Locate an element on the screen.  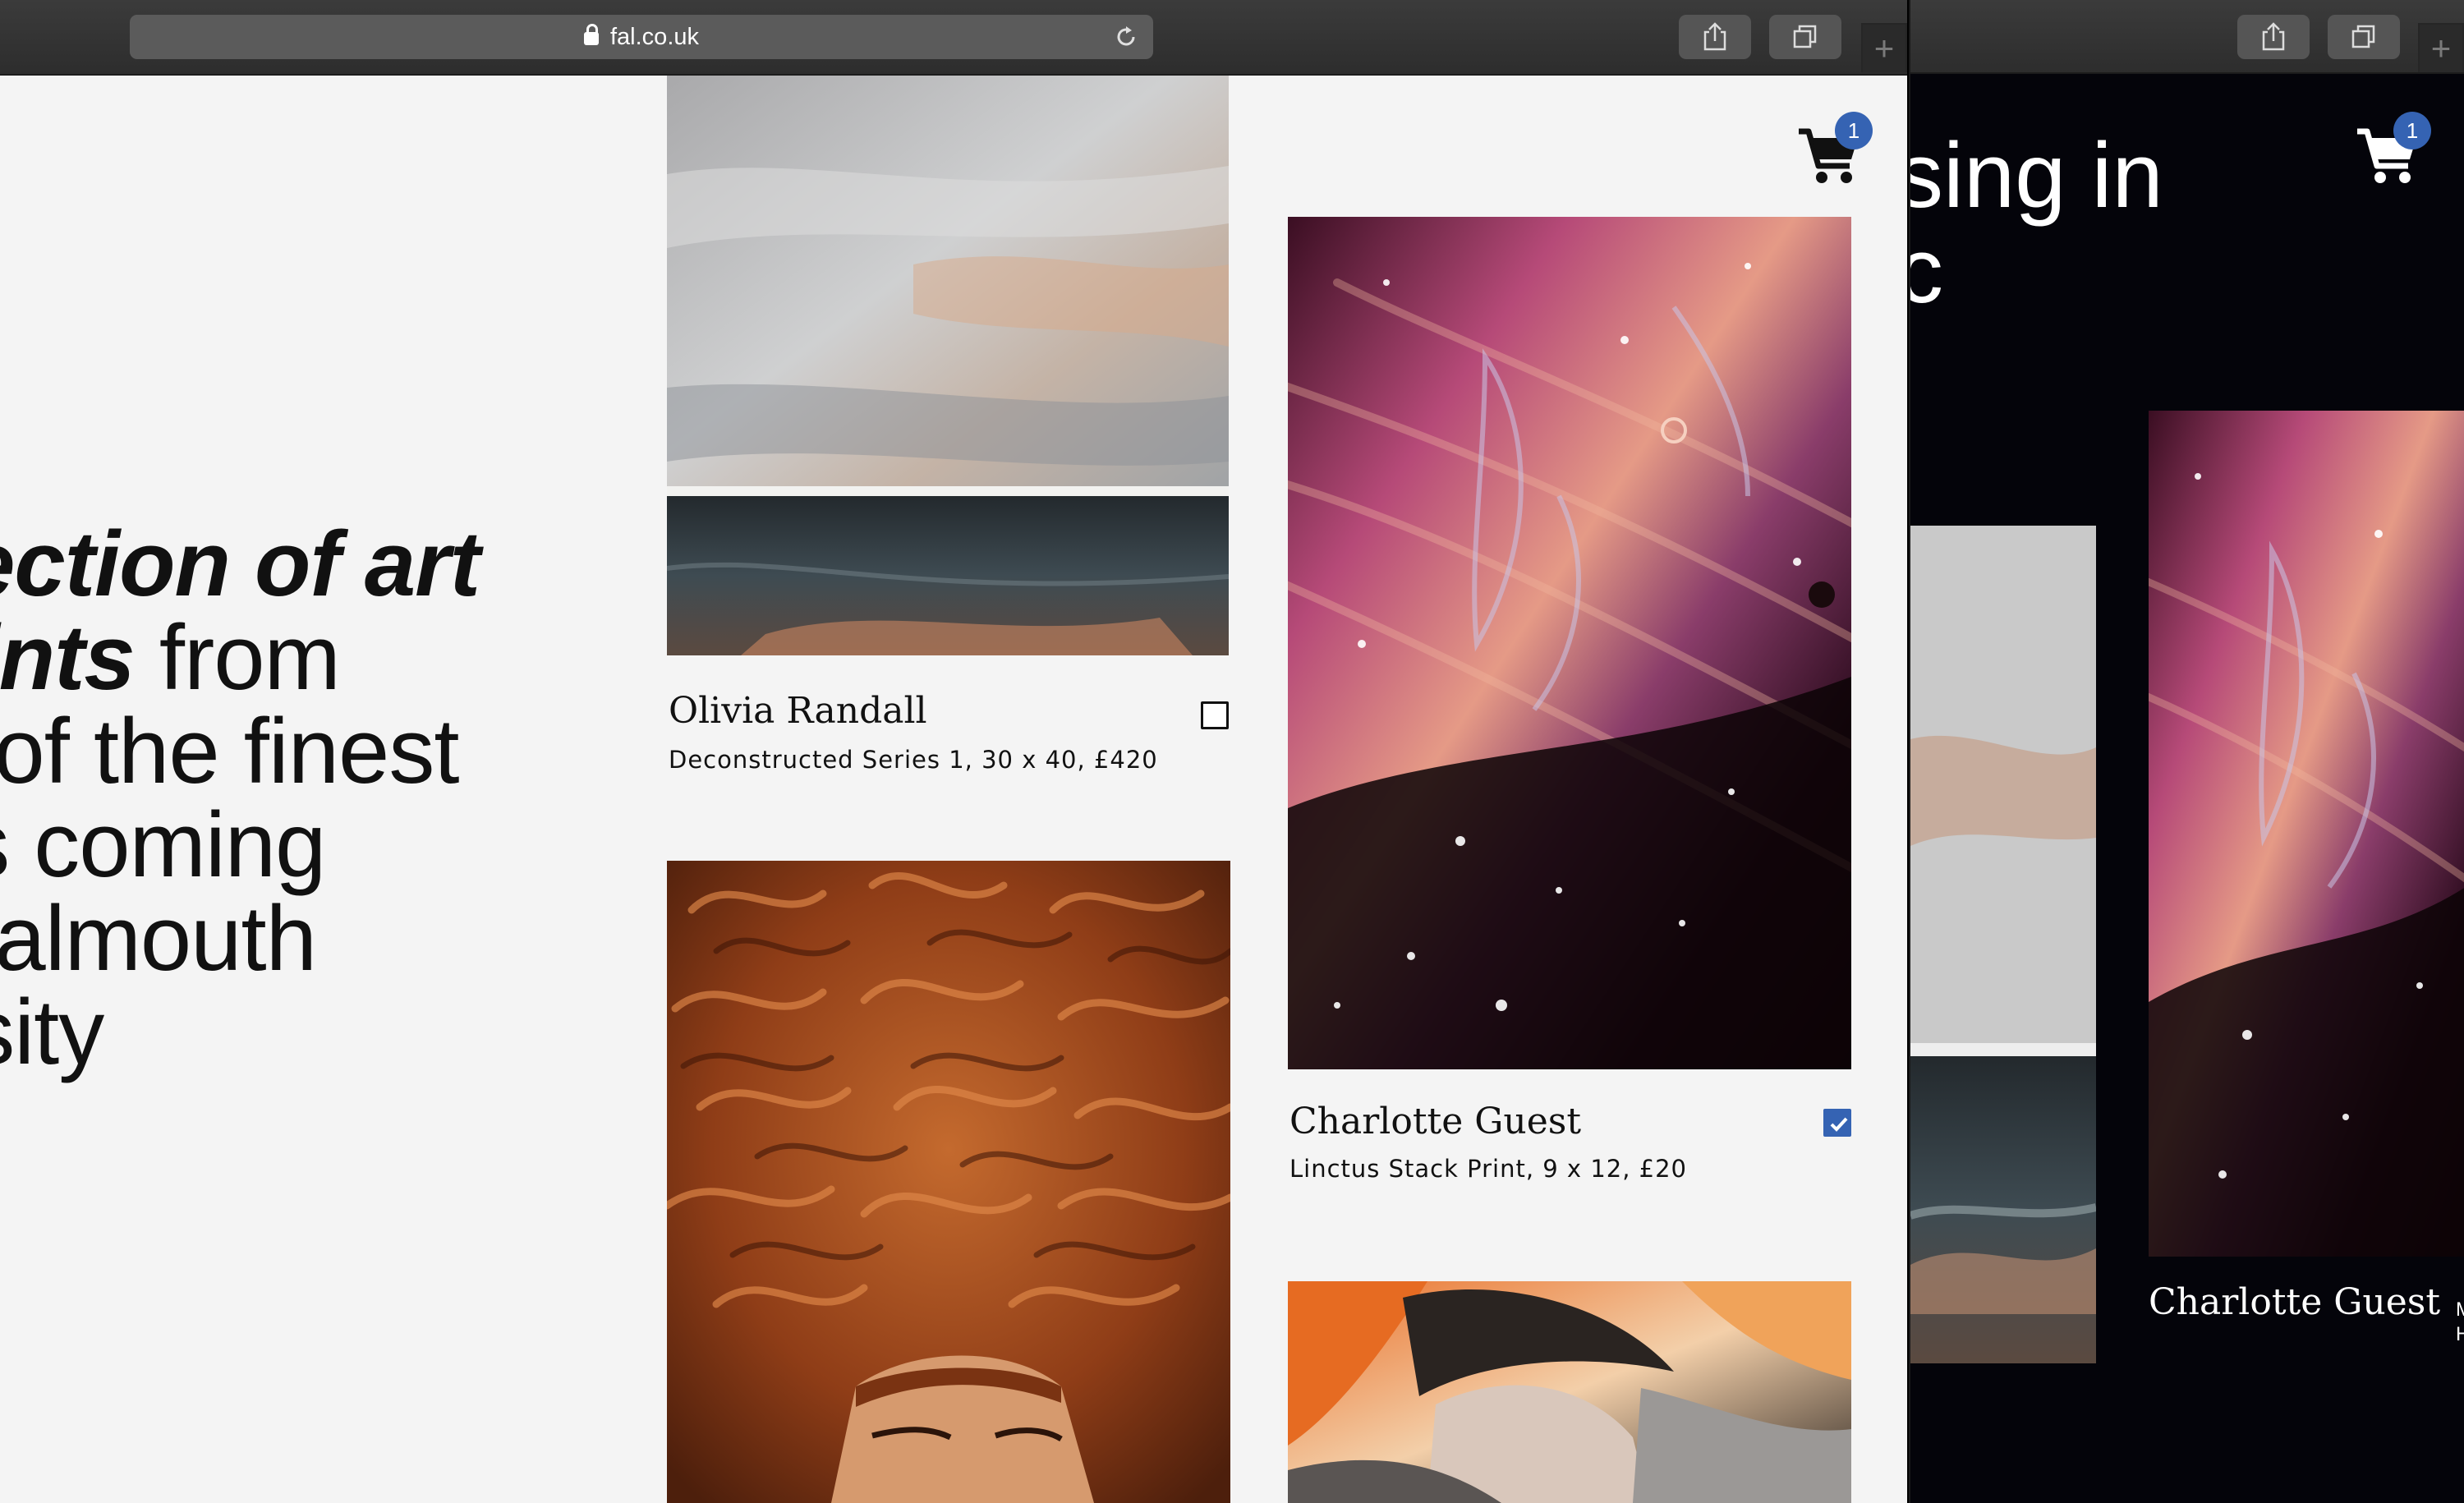
lock-icon is located at coordinates (591, 34).